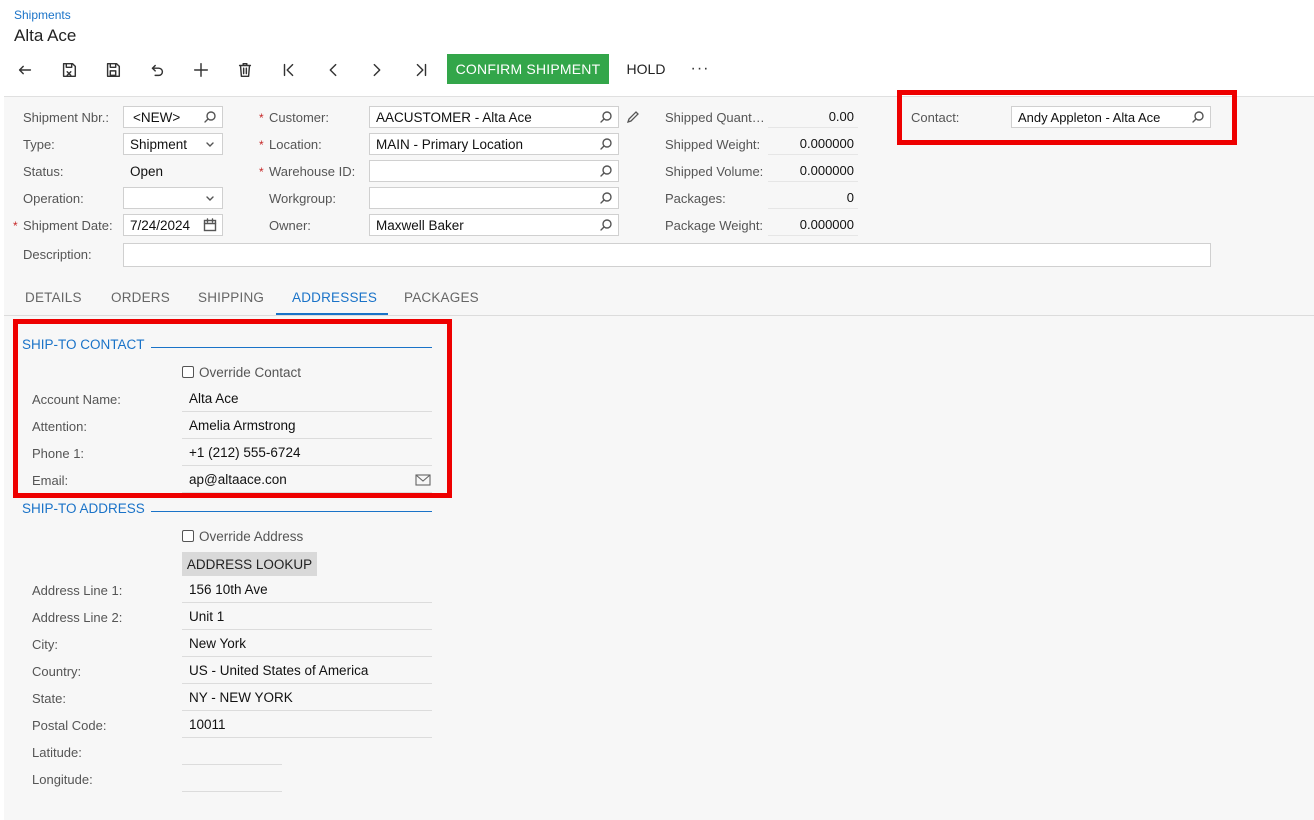 The height and width of the screenshot is (820, 1314). I want to click on previous-icon, so click(333, 70).